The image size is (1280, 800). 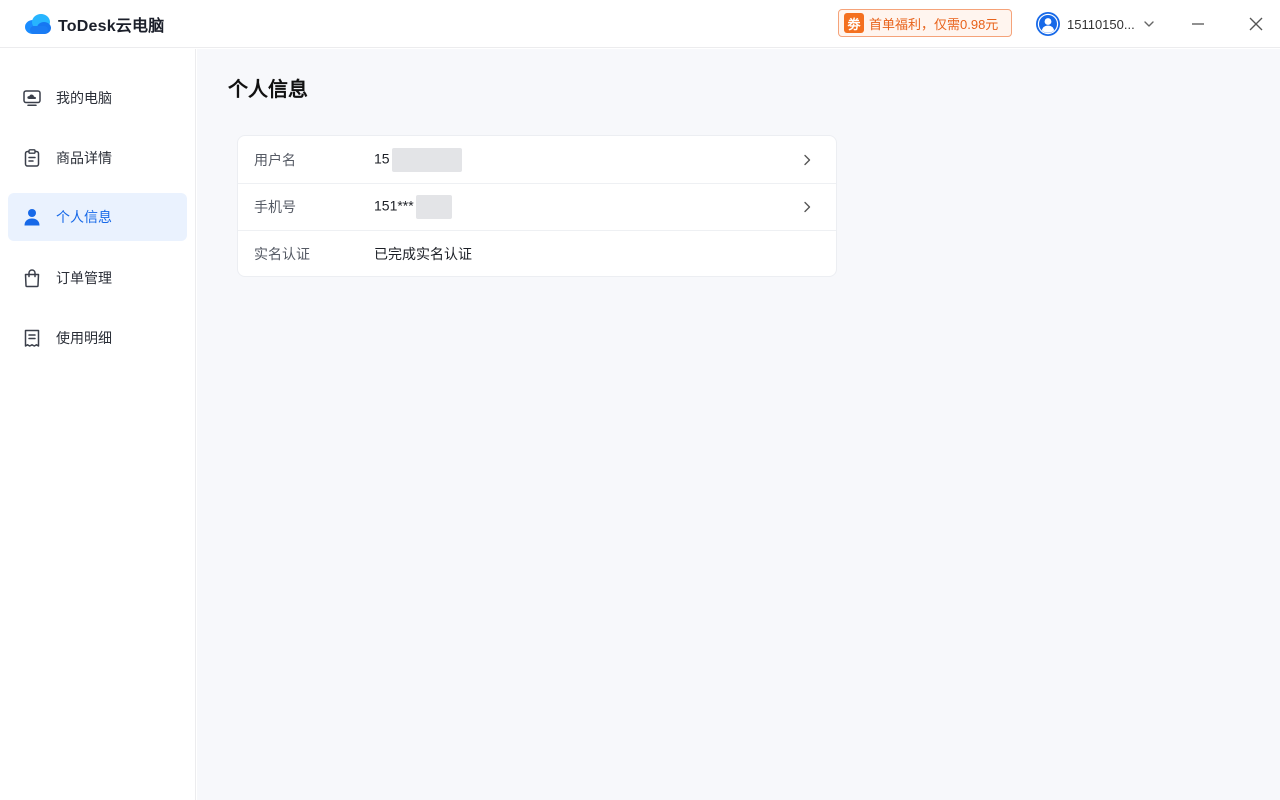 I want to click on row-value: 151***, so click(x=413, y=207).